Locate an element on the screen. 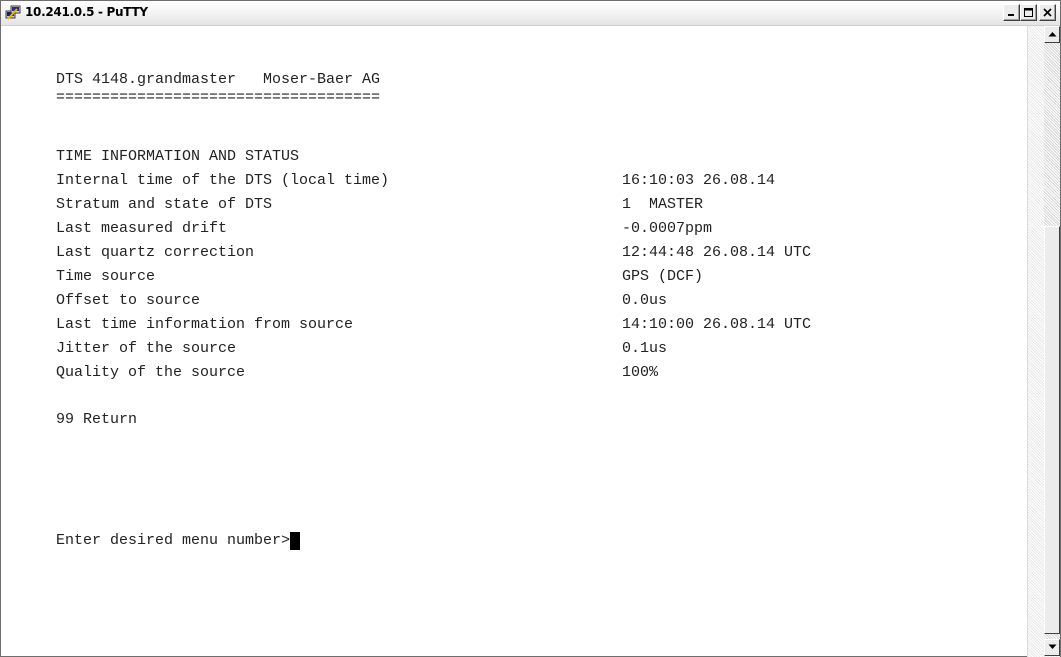  prompt-text: Enter desired menu number> is located at coordinates (173, 540).